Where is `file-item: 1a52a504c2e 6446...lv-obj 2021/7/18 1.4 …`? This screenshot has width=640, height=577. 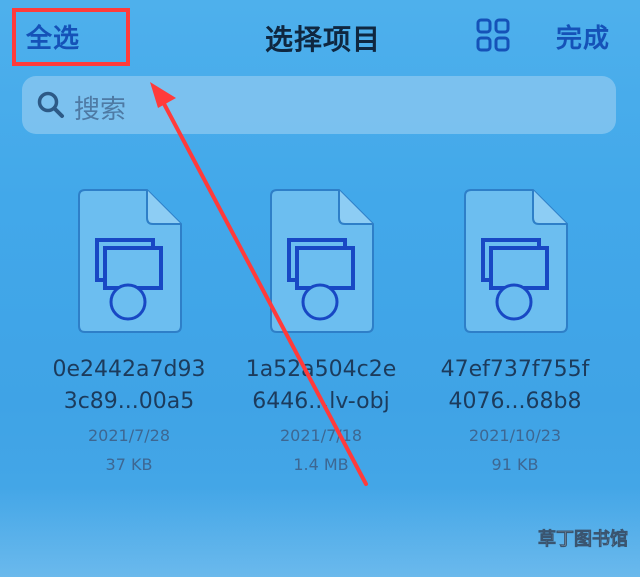
file-item: 1a52a504c2e 6446...lv-obj 2021/7/18 1.4 … is located at coordinates (321, 331).